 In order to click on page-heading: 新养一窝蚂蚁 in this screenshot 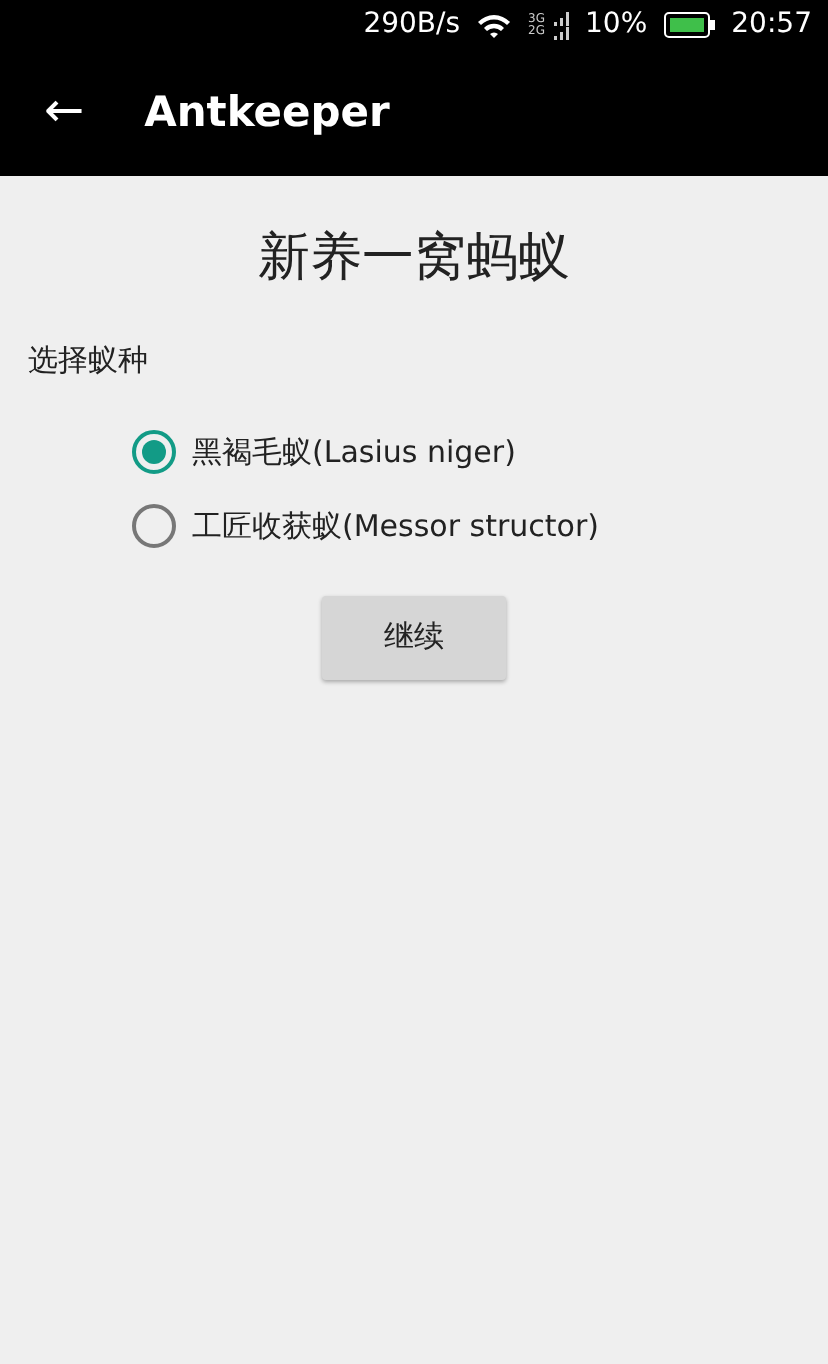, I will do `click(414, 259)`.